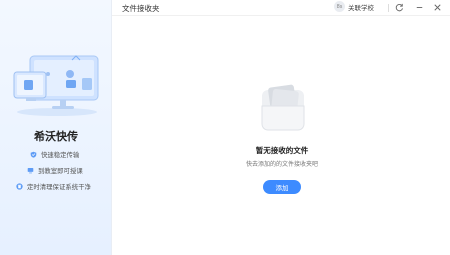  I want to click on feature-item-classroom: 到教室即可授课, so click(56, 170).